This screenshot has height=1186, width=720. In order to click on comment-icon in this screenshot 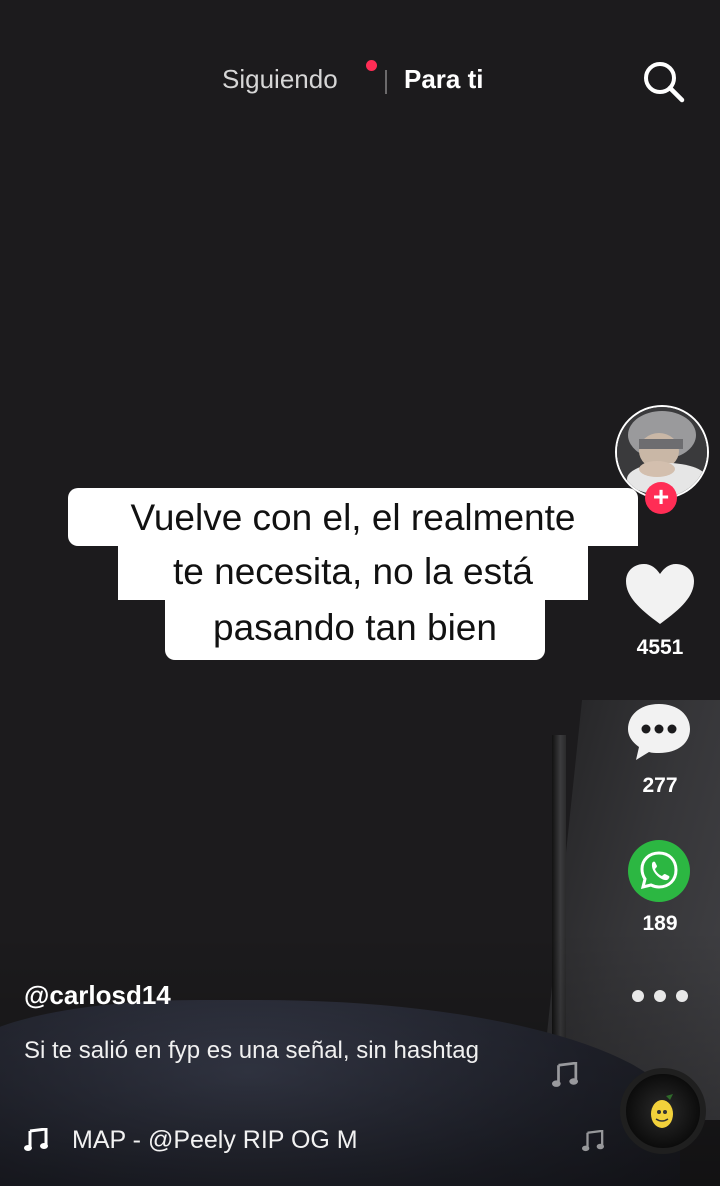, I will do `click(659, 732)`.